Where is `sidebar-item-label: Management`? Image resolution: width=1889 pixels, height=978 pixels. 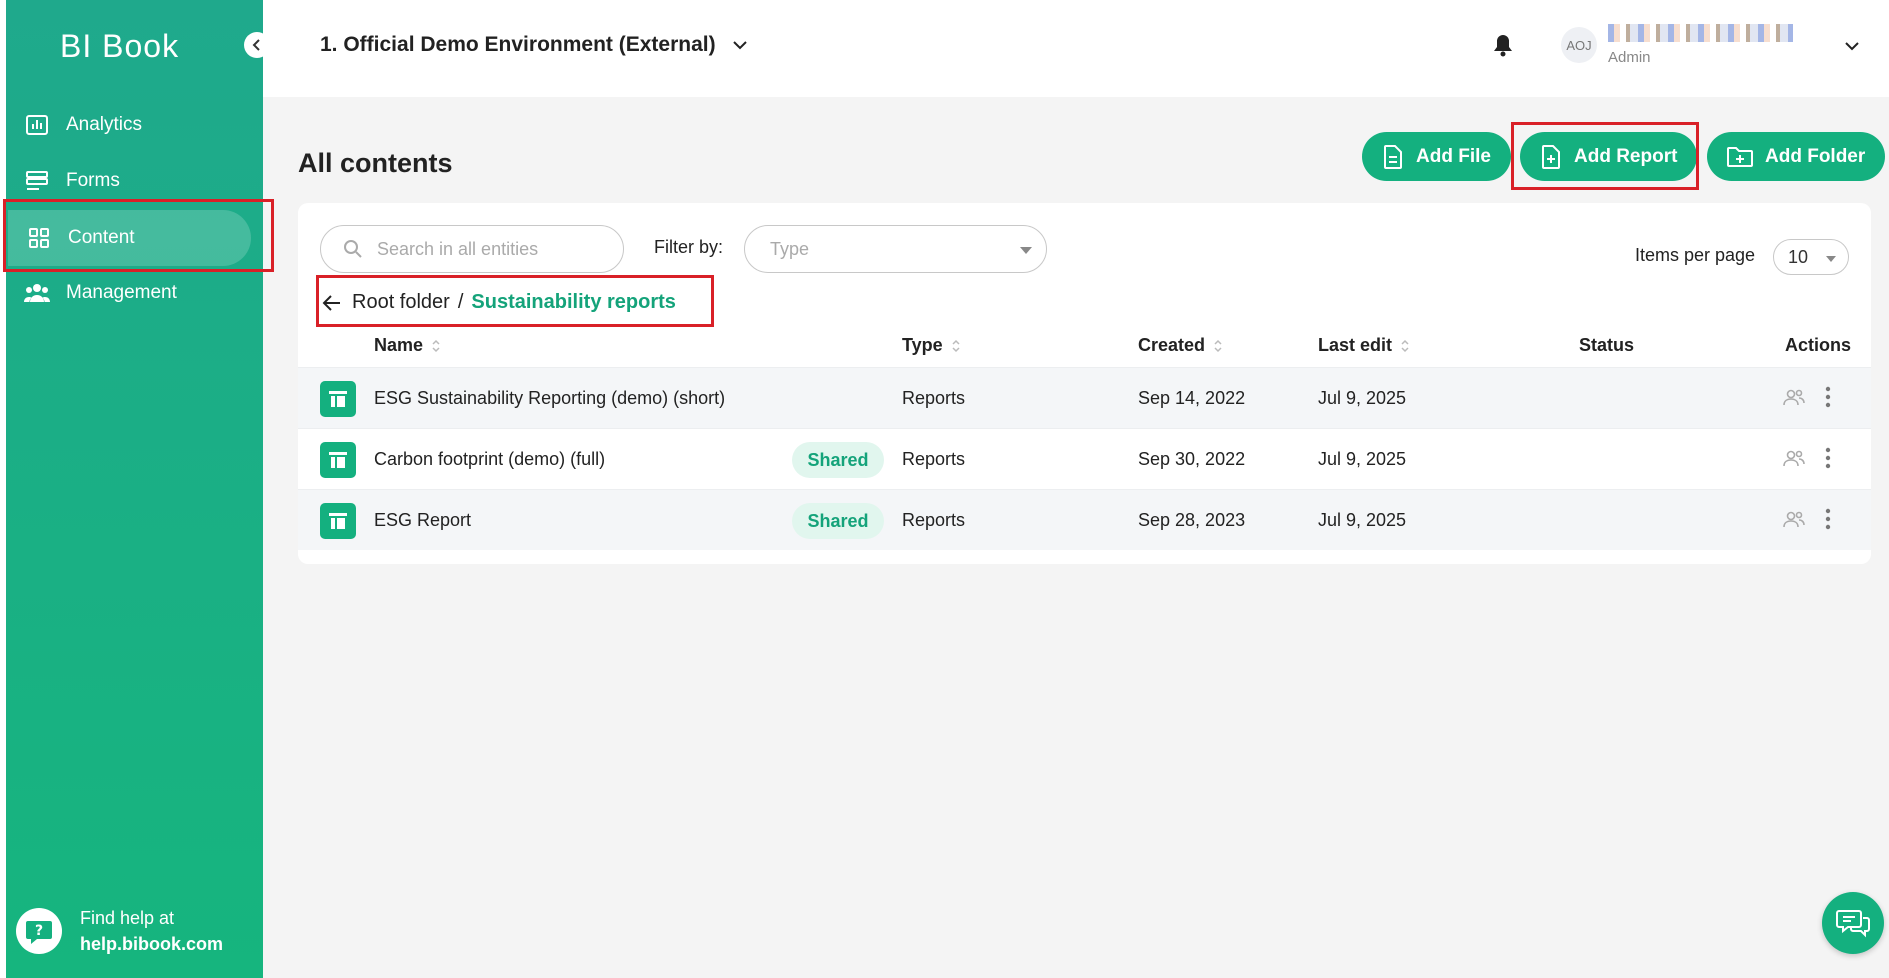 sidebar-item-label: Management is located at coordinates (121, 292).